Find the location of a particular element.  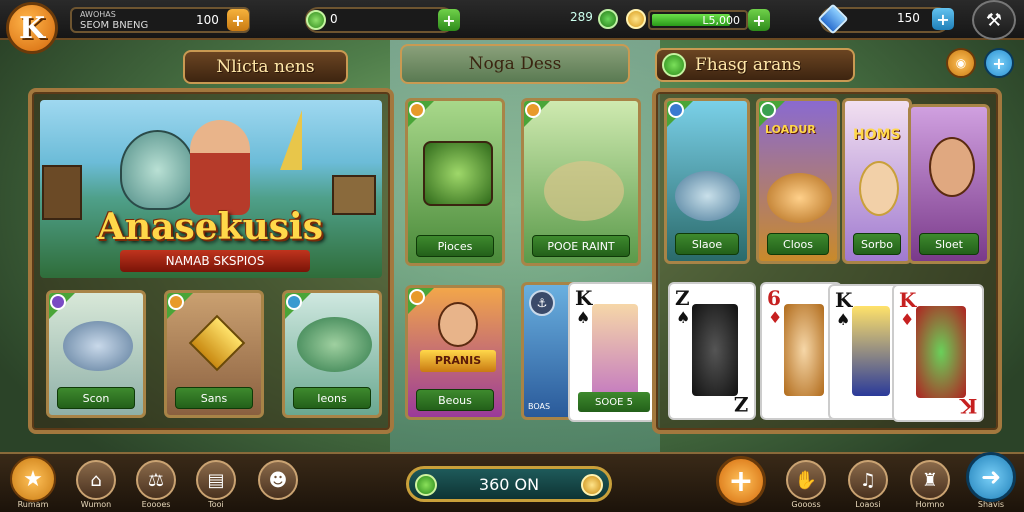

nav-label: Goooss is located at coordinates (806, 504).